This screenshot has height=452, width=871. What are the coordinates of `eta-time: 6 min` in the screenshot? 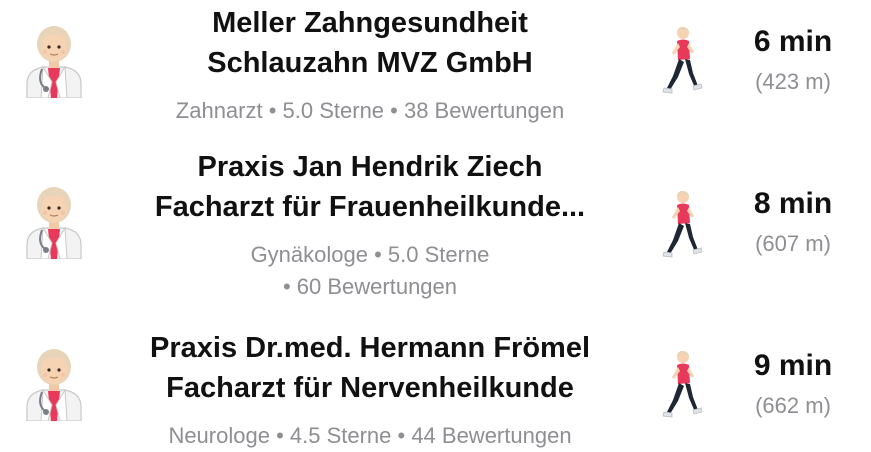 It's located at (793, 41).